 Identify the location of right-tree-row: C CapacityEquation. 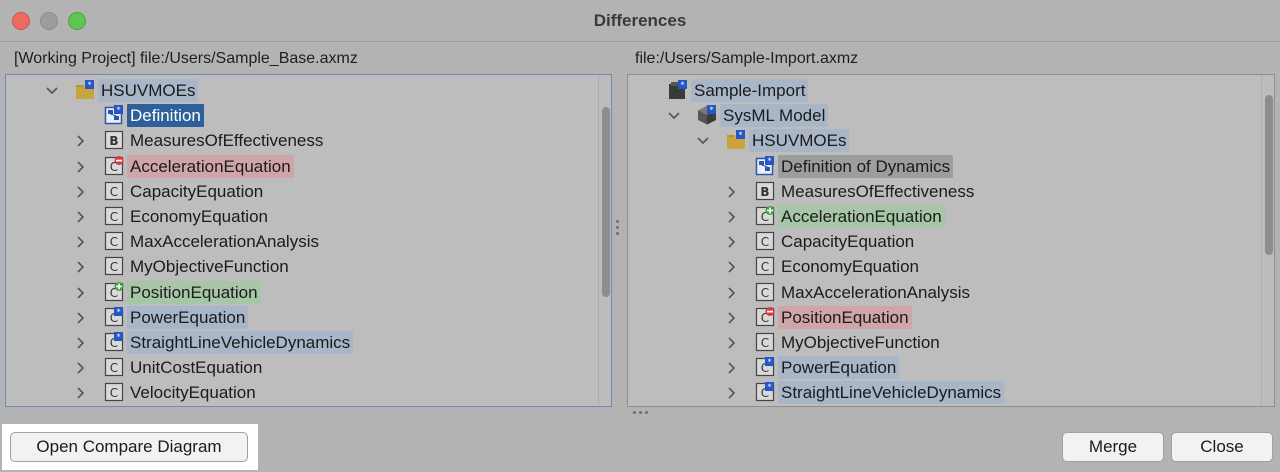
(918, 241).